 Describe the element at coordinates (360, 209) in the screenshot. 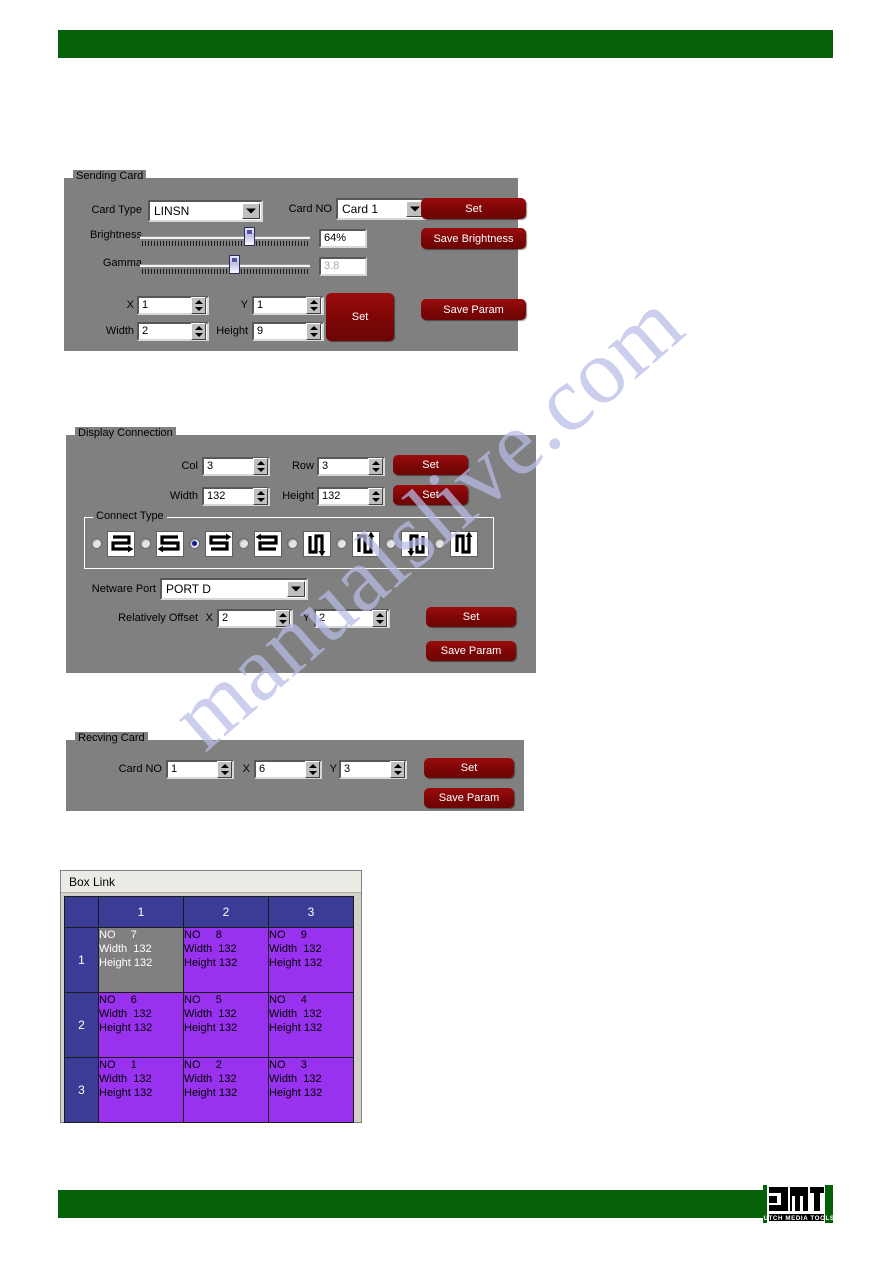

I see `card-no-value: Card 1` at that location.